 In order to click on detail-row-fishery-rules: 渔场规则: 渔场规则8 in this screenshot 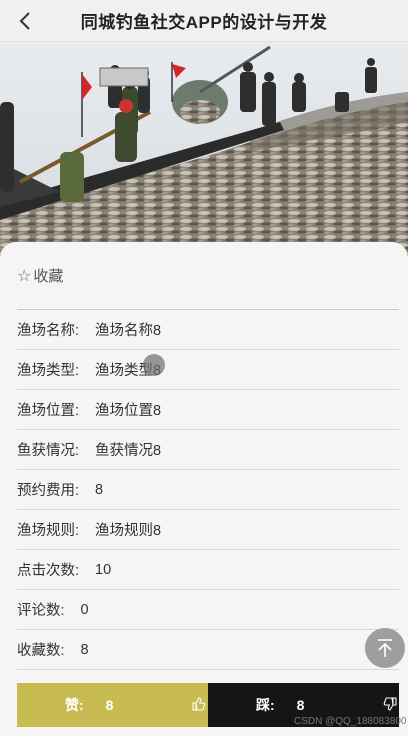, I will do `click(208, 530)`.